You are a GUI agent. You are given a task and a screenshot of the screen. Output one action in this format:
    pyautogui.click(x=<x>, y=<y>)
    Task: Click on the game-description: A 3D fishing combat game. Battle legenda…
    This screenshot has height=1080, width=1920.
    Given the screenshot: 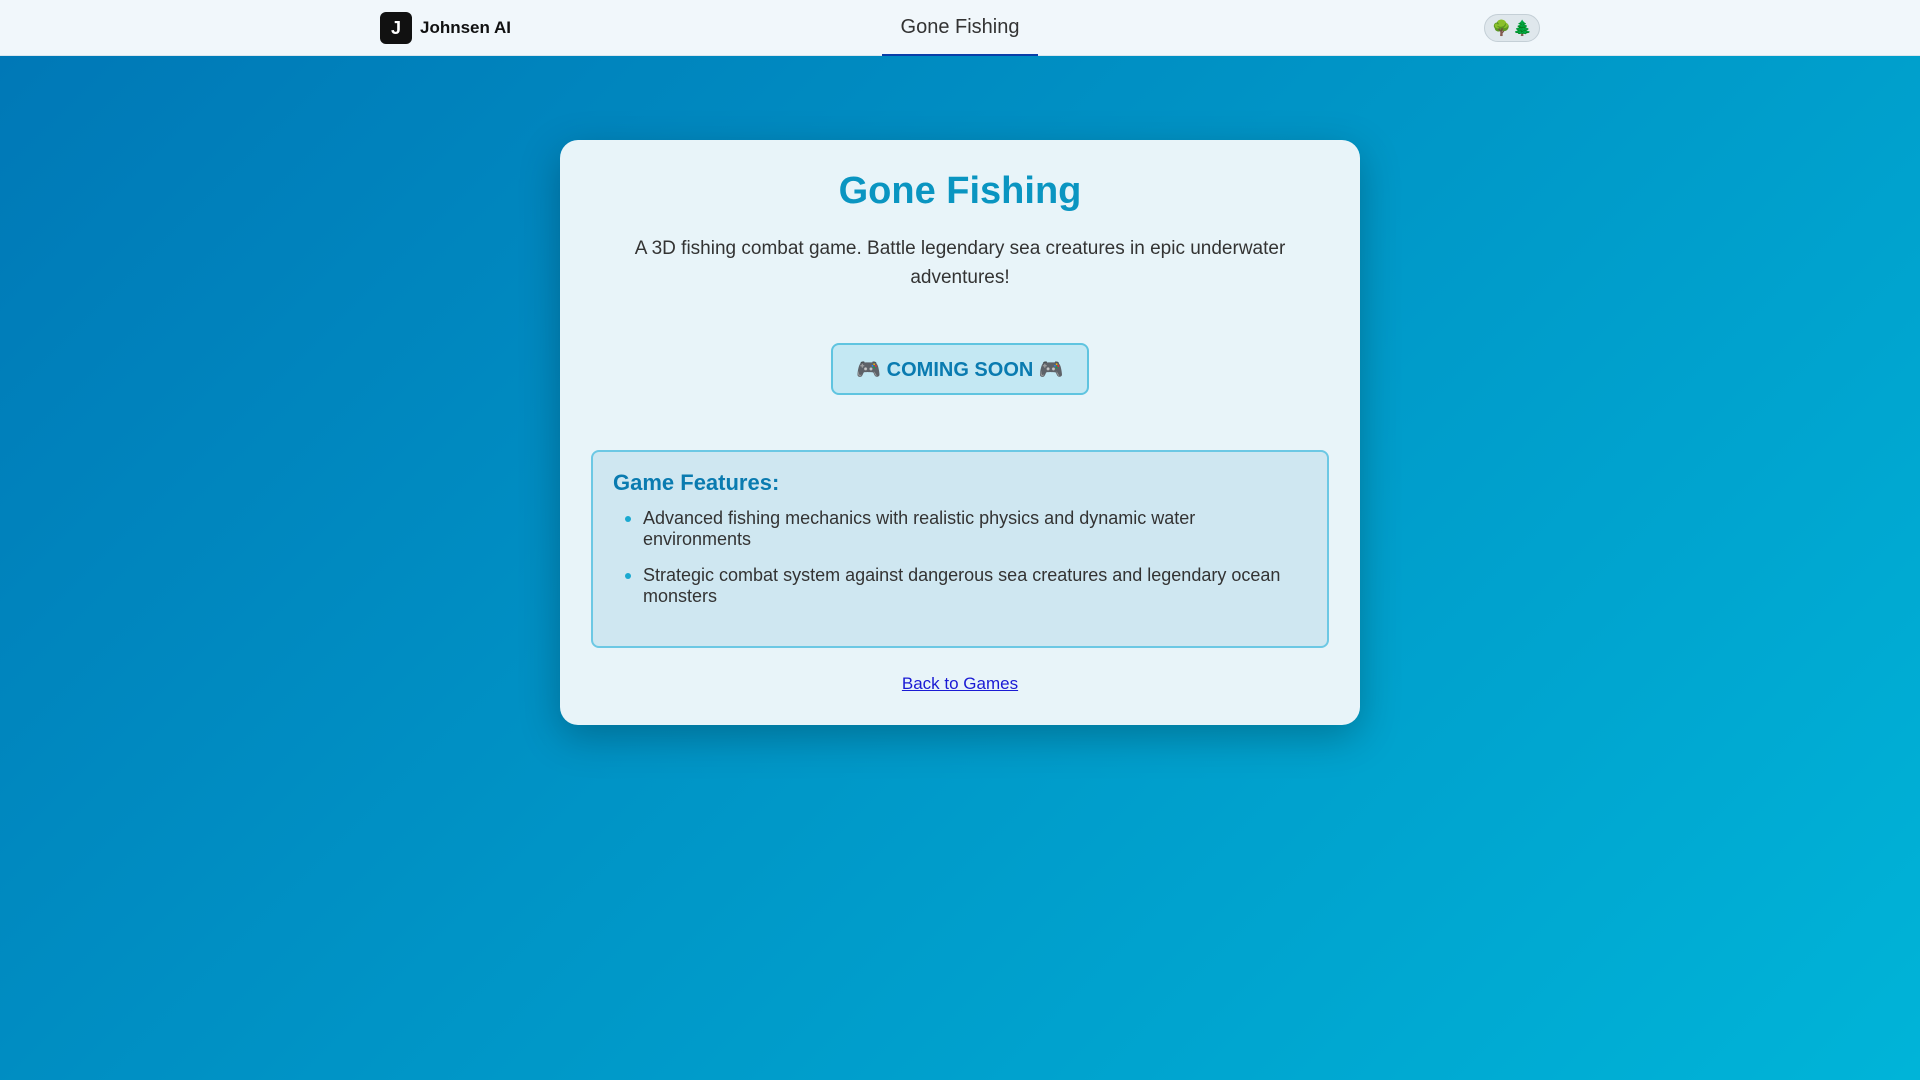 What is the action you would take?
    pyautogui.click(x=960, y=263)
    